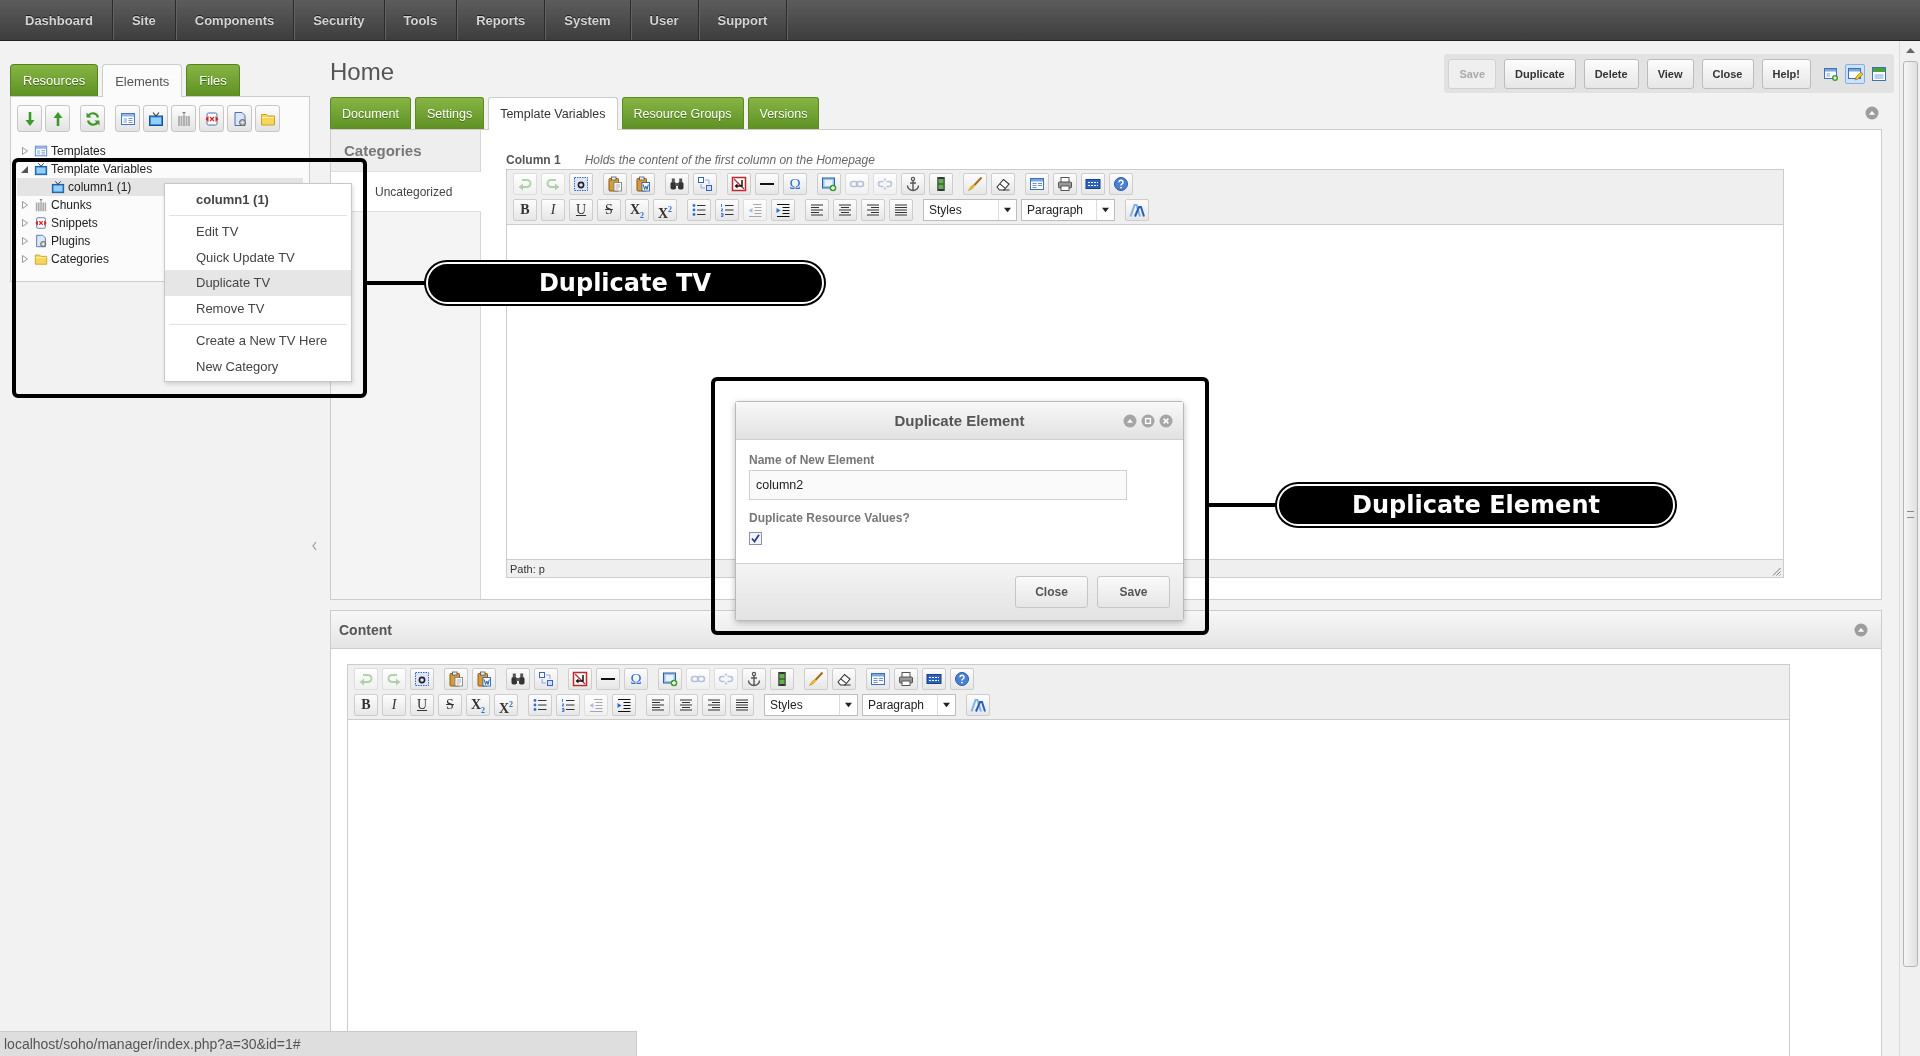  What do you see at coordinates (1133, 592) in the screenshot?
I see `dialog-button: Save` at bounding box center [1133, 592].